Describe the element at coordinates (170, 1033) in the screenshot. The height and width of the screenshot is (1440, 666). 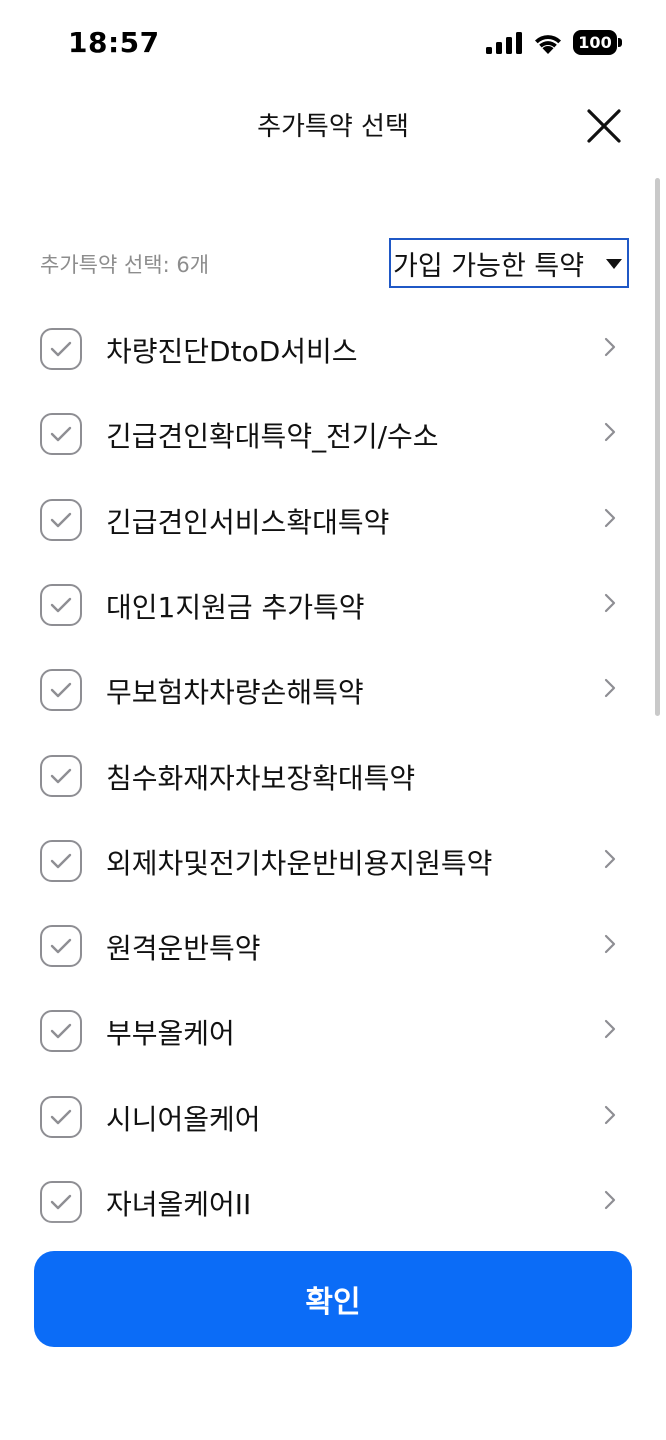
I see `list-item-label: 부부올케어` at that location.